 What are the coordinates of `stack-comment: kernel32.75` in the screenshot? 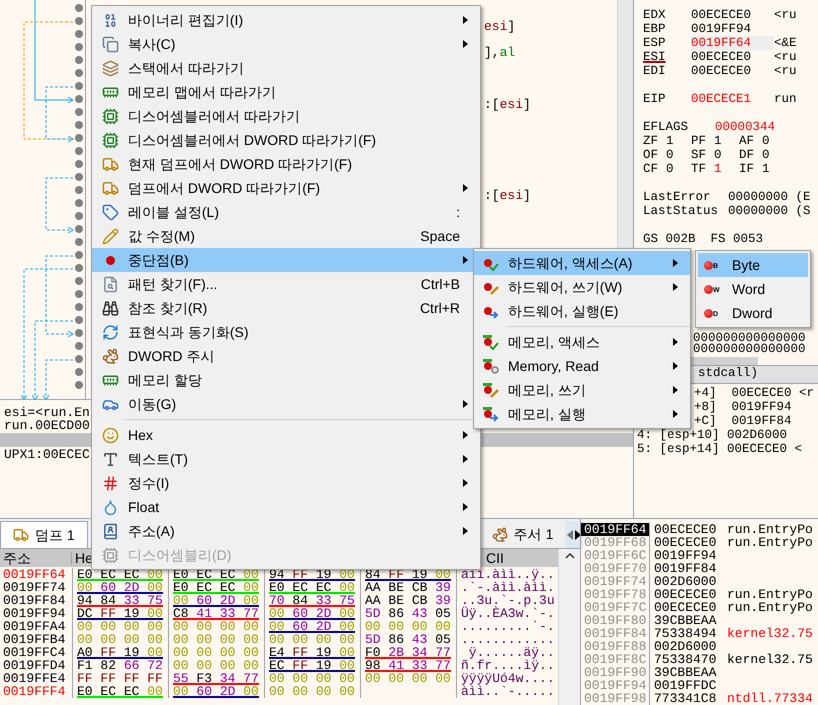 It's located at (769, 633).